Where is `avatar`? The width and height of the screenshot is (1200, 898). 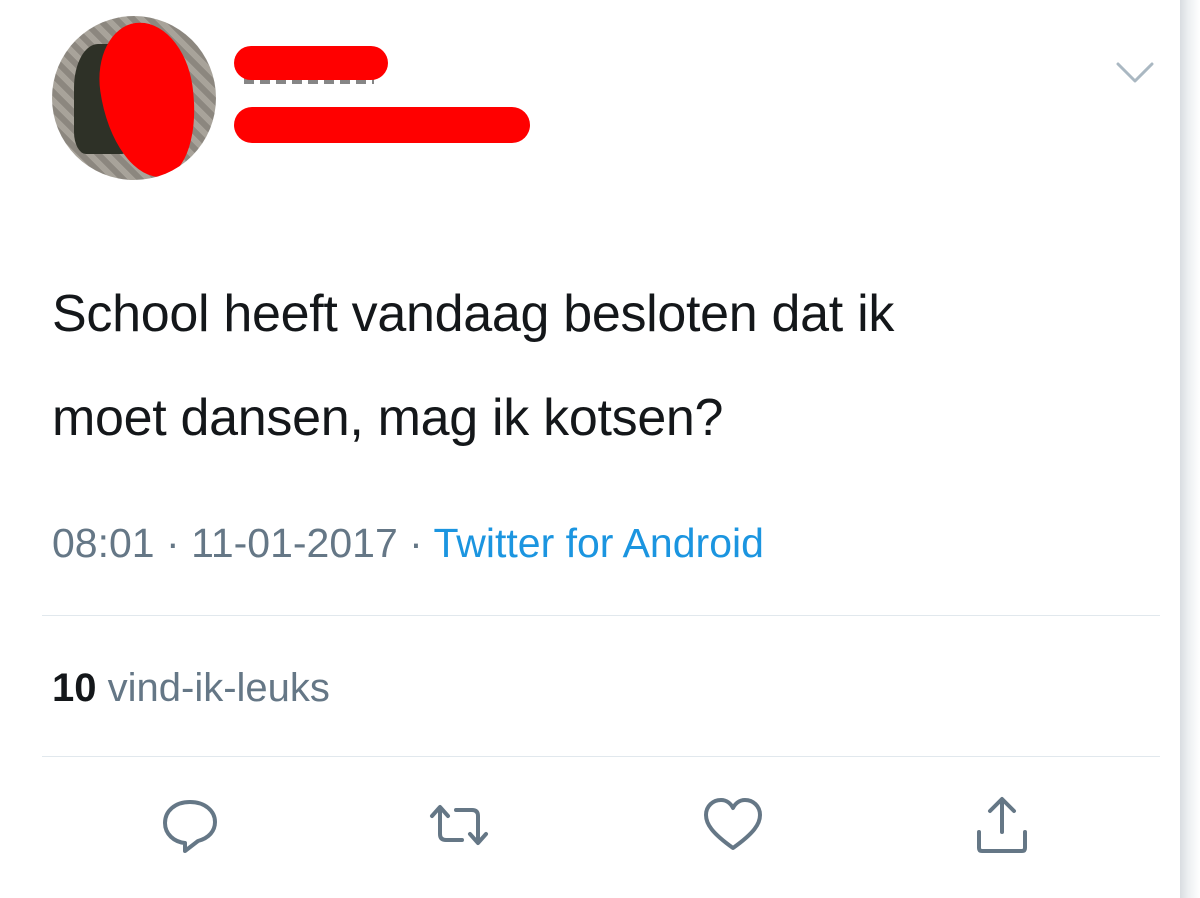 avatar is located at coordinates (134, 98).